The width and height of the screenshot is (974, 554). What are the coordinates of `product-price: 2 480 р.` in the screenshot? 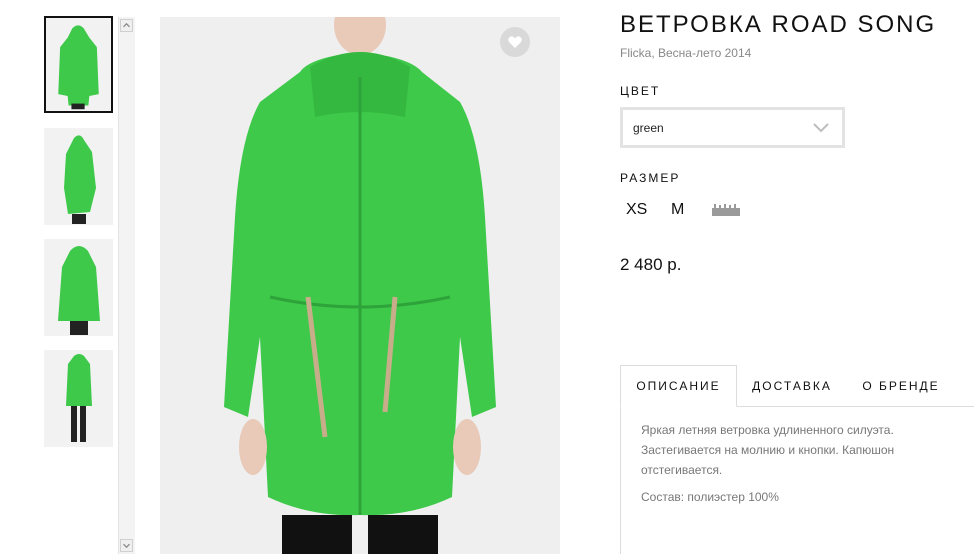 It's located at (651, 264).